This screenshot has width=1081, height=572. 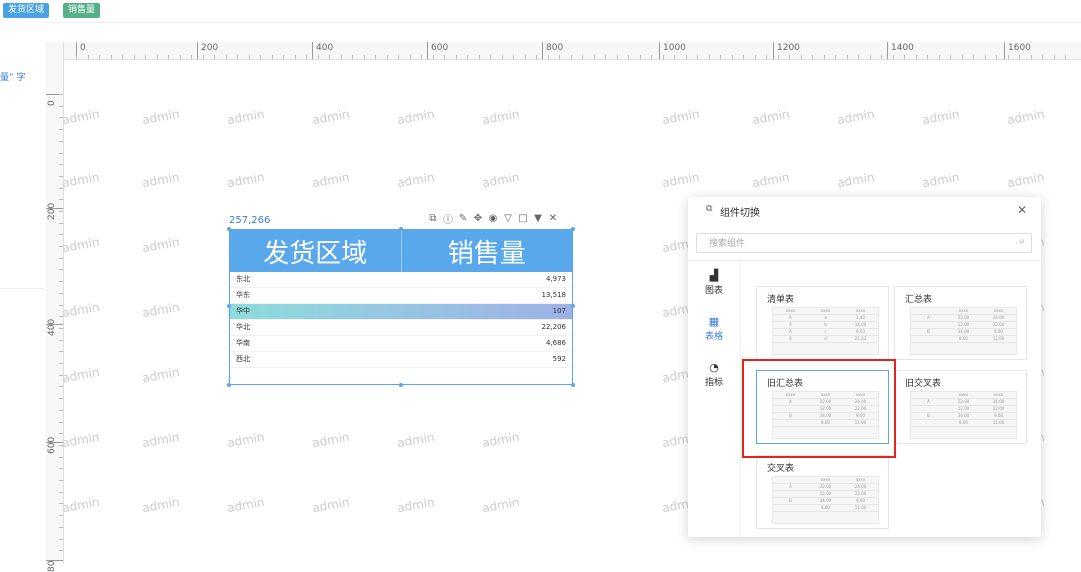 What do you see at coordinates (316, 251) in the screenshot?
I see `header-region: 发货区域` at bounding box center [316, 251].